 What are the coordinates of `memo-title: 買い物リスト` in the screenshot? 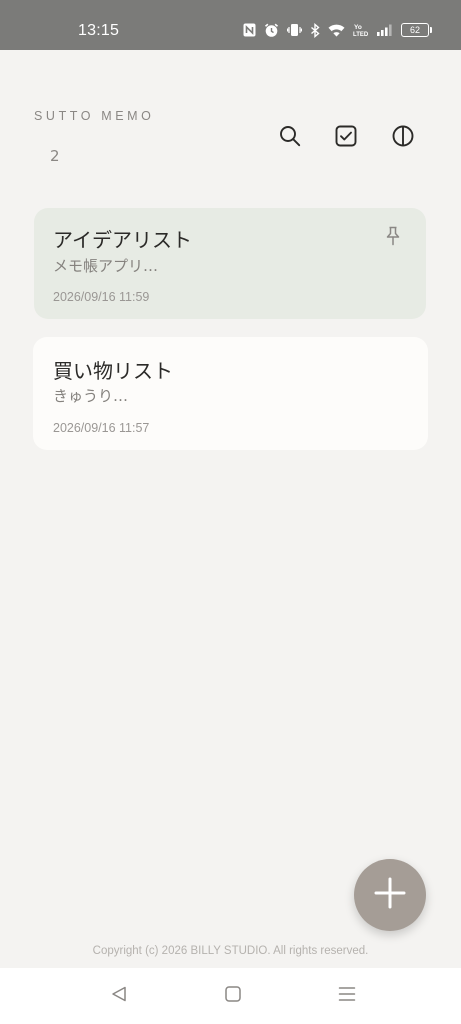 It's located at (113, 371).